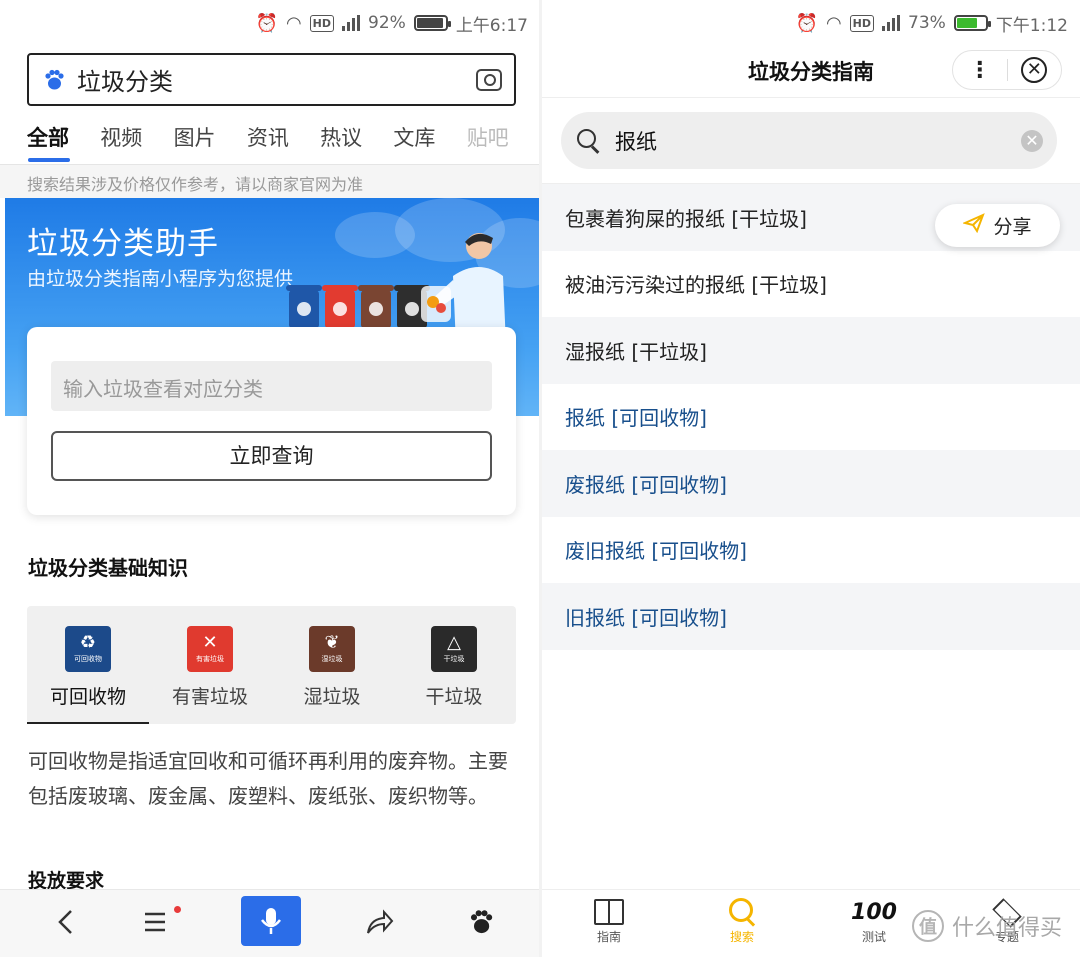  I want to click on recycle-icon: ♻ 可回收物, so click(88, 649).